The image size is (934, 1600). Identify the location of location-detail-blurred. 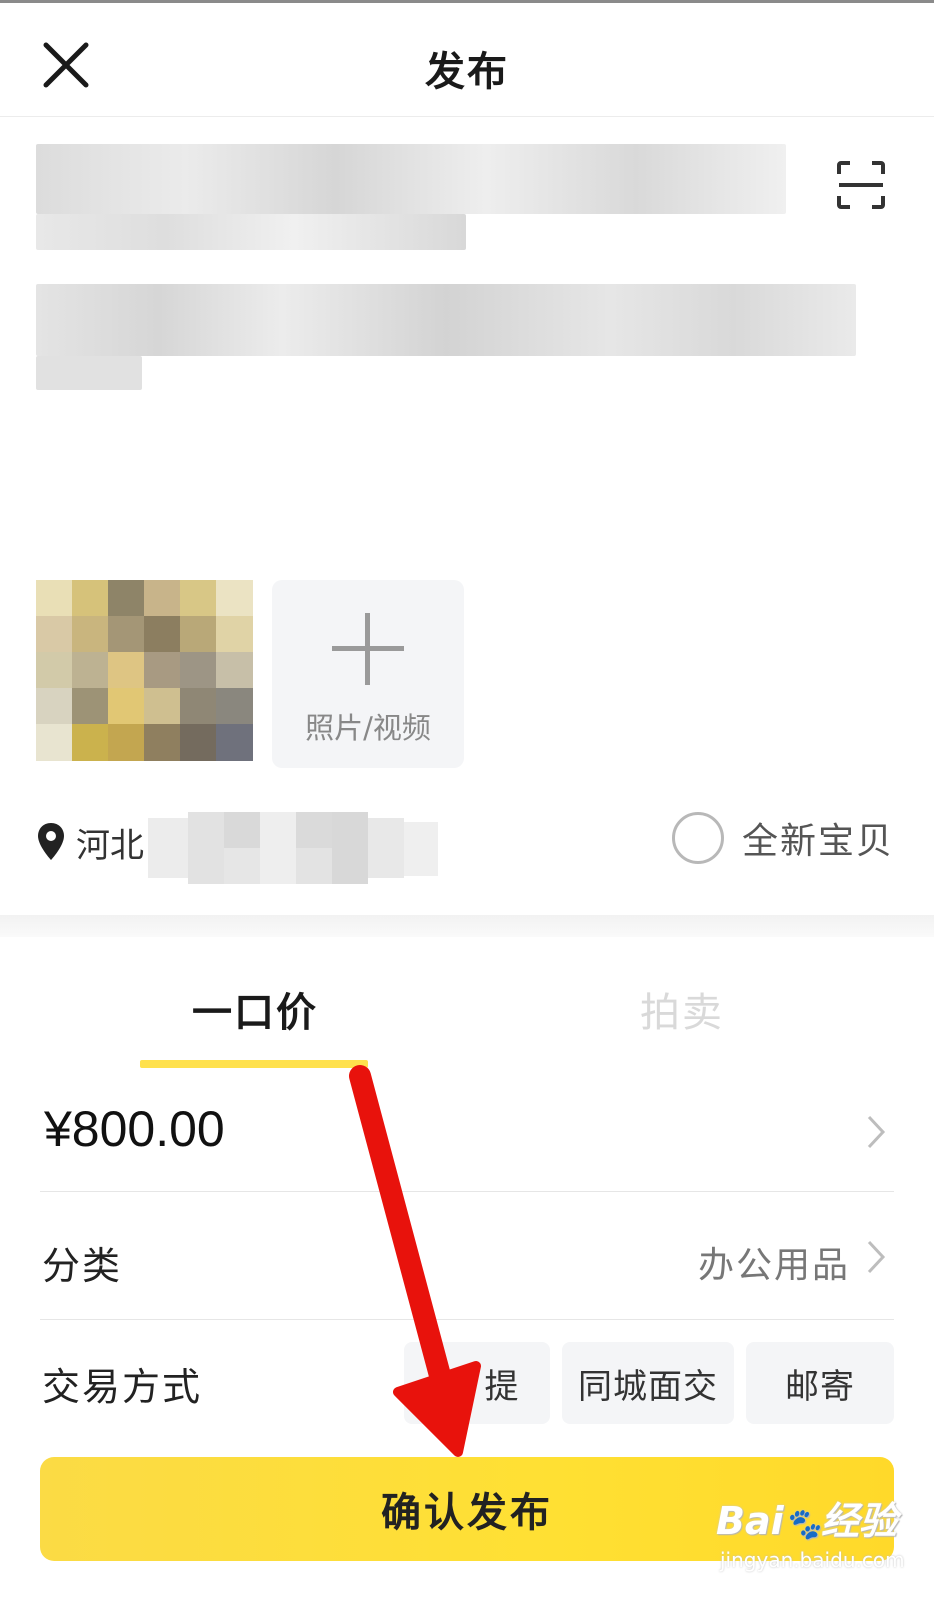
(293, 848).